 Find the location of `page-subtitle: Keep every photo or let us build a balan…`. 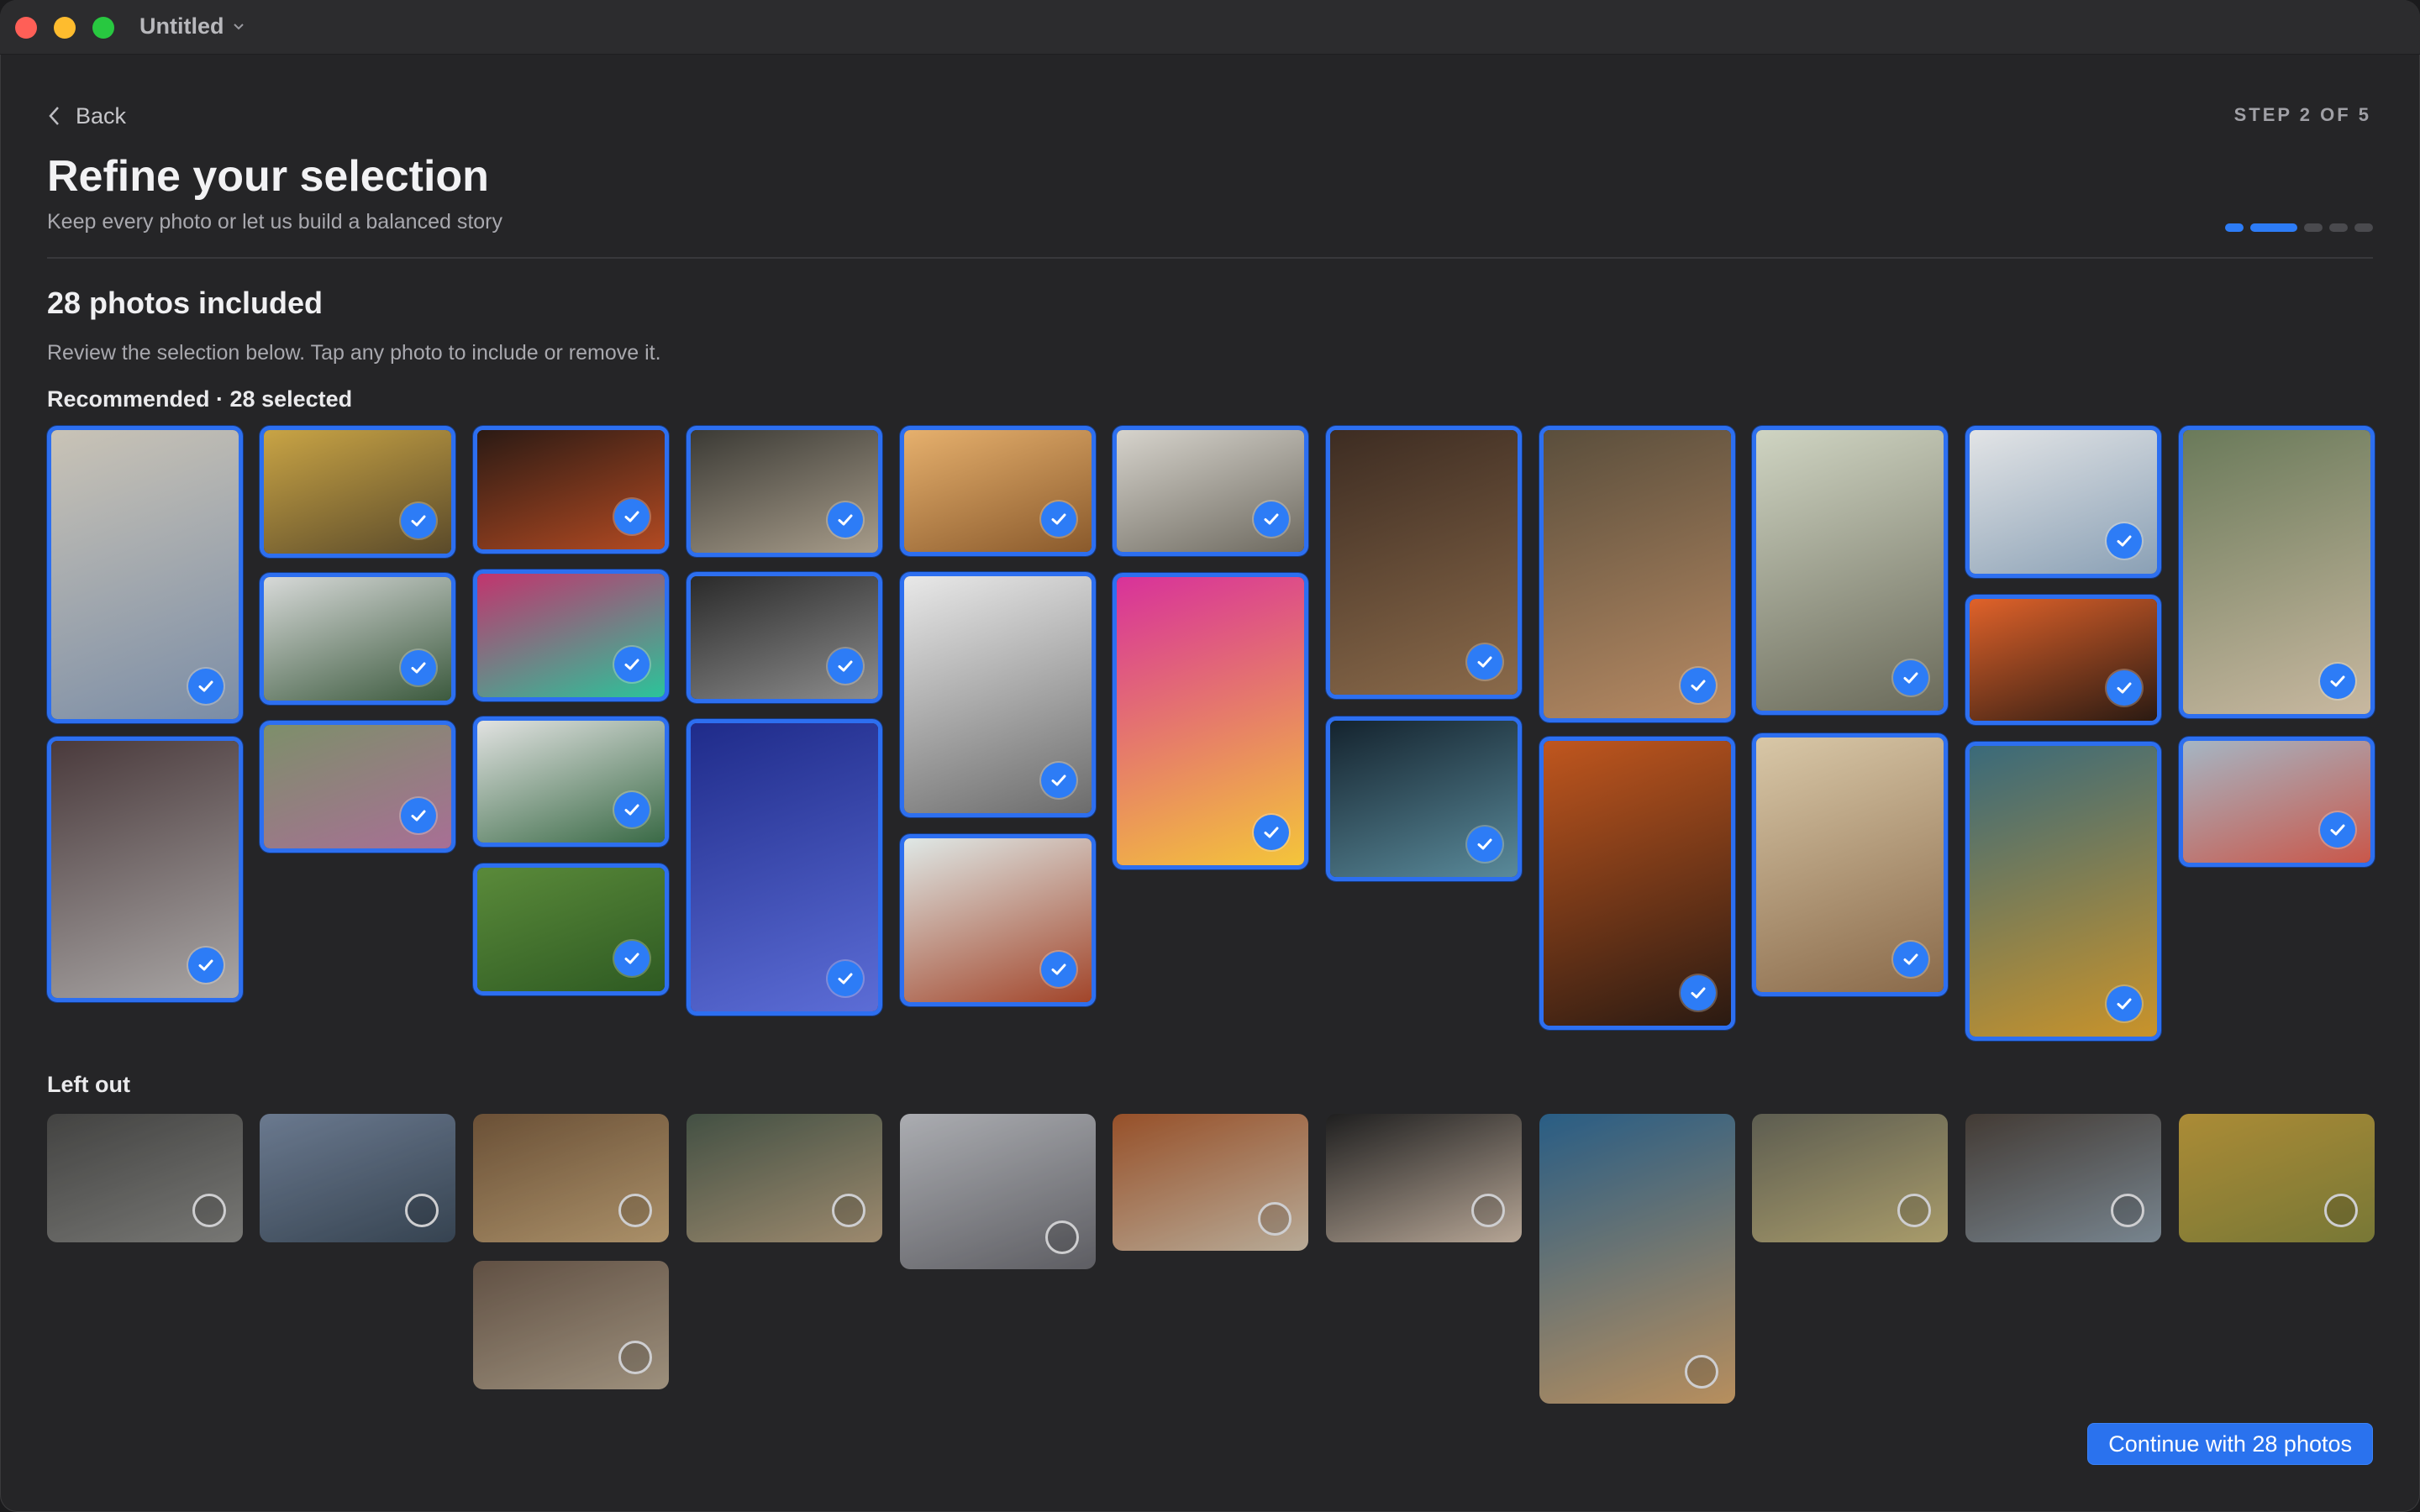

page-subtitle: Keep every photo or let us build a balan… is located at coordinates (275, 222).